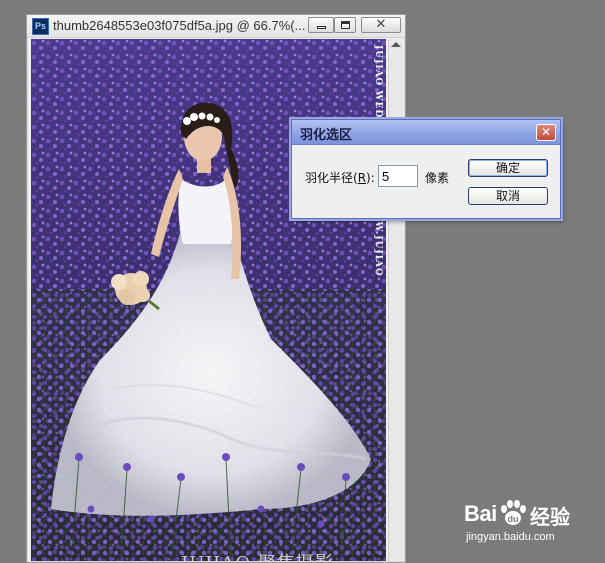 Image resolution: width=605 pixels, height=563 pixels. What do you see at coordinates (395, 300) in the screenshot?
I see `vertical-scrollbar` at bounding box center [395, 300].